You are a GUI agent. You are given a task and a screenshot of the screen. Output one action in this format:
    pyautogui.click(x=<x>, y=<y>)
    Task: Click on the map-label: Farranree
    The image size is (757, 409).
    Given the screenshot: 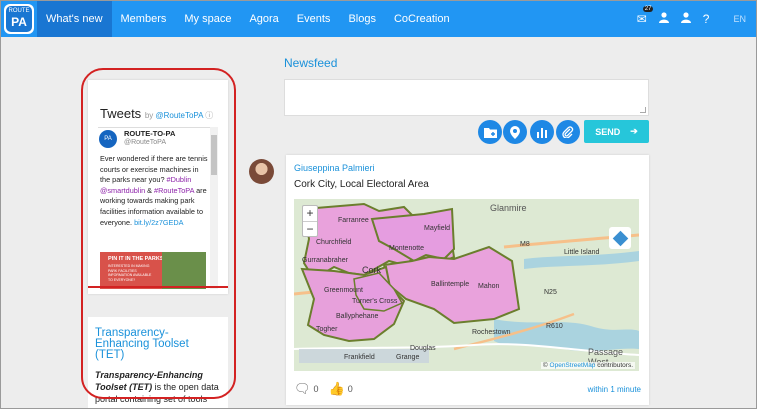 What is the action you would take?
    pyautogui.click(x=353, y=220)
    